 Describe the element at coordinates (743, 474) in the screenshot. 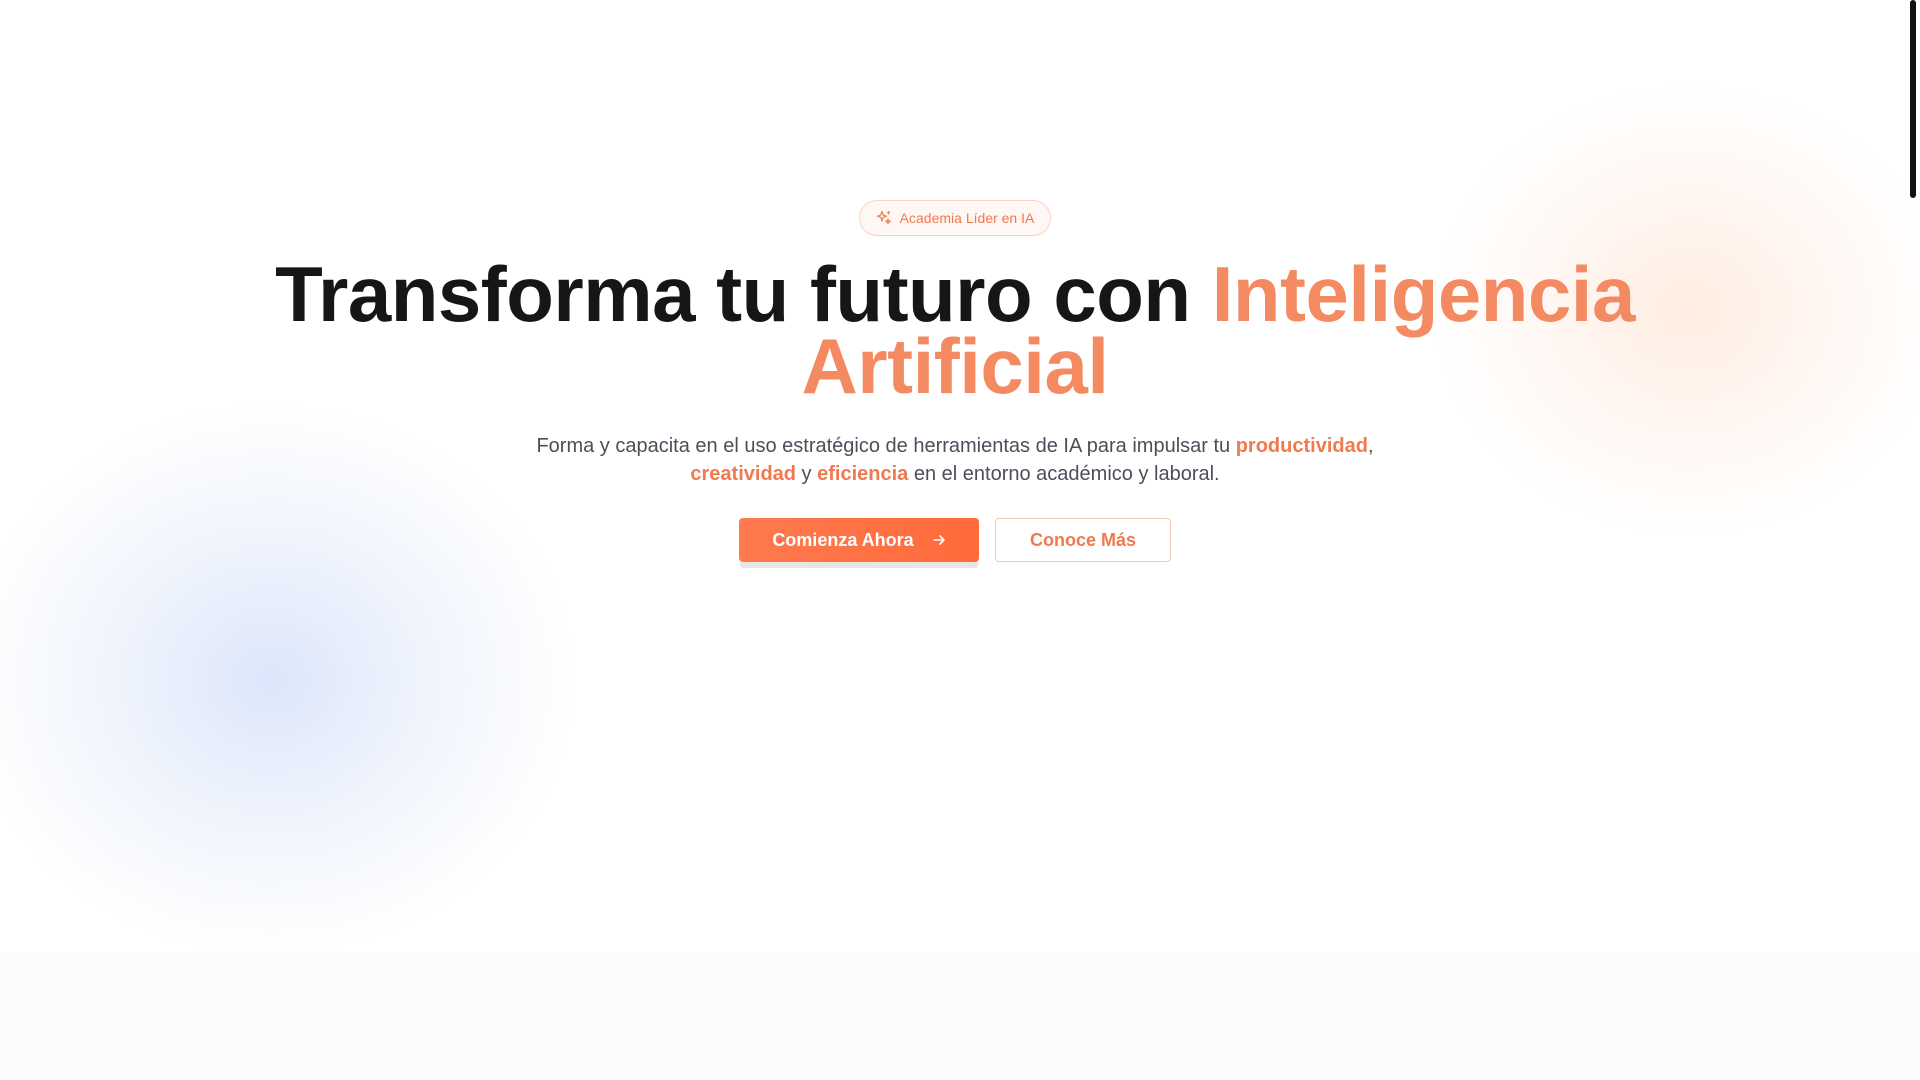

I see `subtitle-highlight-creatividad: creatividad` at that location.